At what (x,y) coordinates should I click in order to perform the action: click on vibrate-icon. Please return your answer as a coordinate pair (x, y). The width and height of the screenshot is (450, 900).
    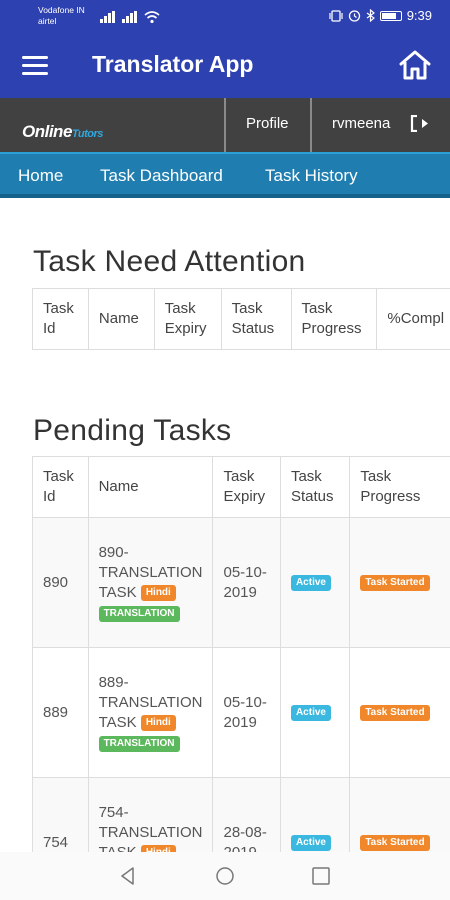
    Looking at the image, I should click on (336, 15).